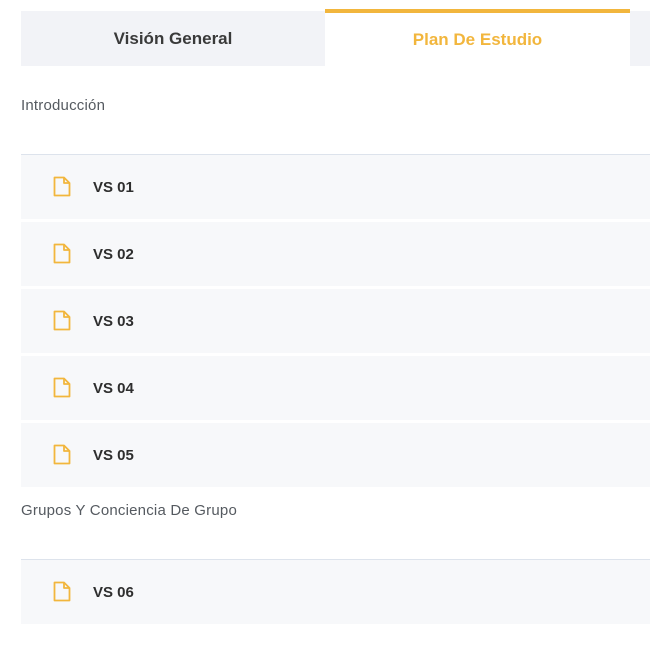 The width and height of the screenshot is (650, 651). What do you see at coordinates (335, 187) in the screenshot?
I see `lesson-item: VS 01` at bounding box center [335, 187].